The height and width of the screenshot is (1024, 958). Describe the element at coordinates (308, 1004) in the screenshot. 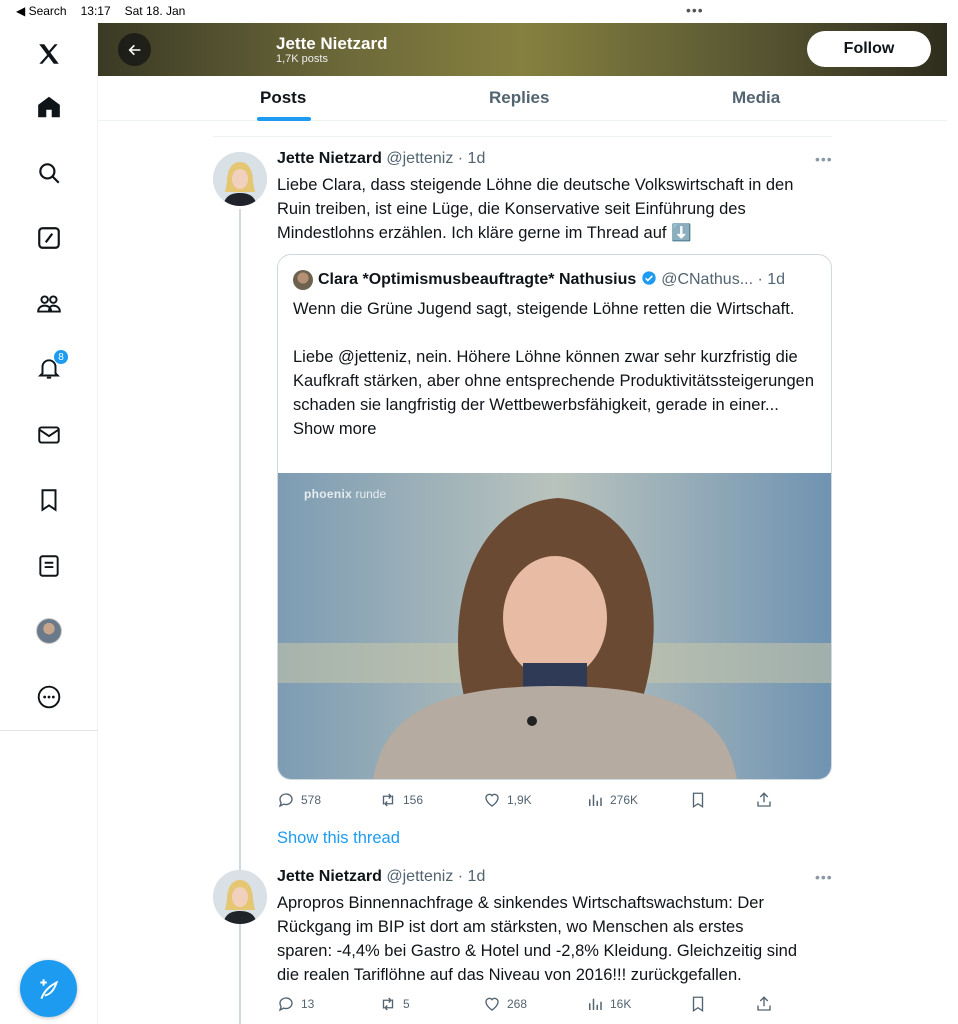

I see `reply-count: 13` at that location.